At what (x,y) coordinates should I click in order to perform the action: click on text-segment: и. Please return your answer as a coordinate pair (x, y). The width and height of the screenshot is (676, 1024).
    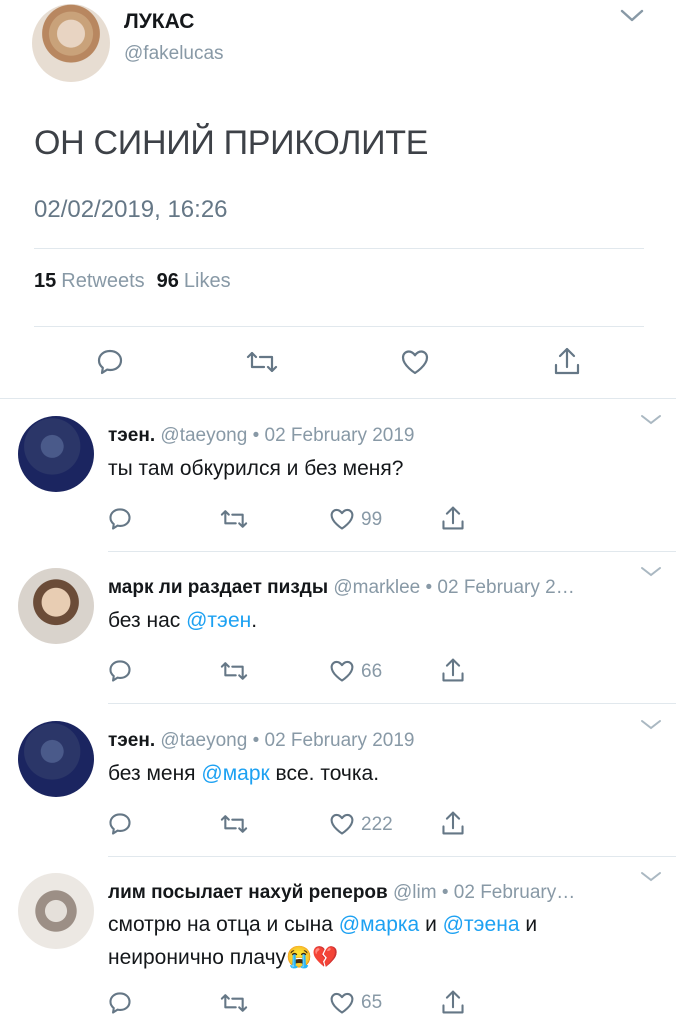
    Looking at the image, I should click on (431, 924).